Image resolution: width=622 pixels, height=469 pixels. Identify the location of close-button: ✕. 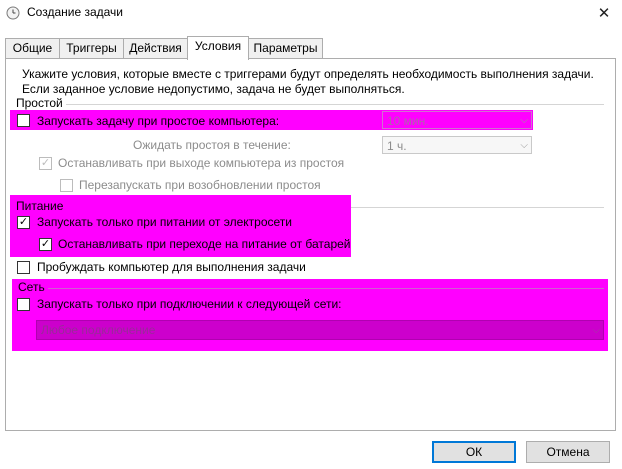
(604, 13).